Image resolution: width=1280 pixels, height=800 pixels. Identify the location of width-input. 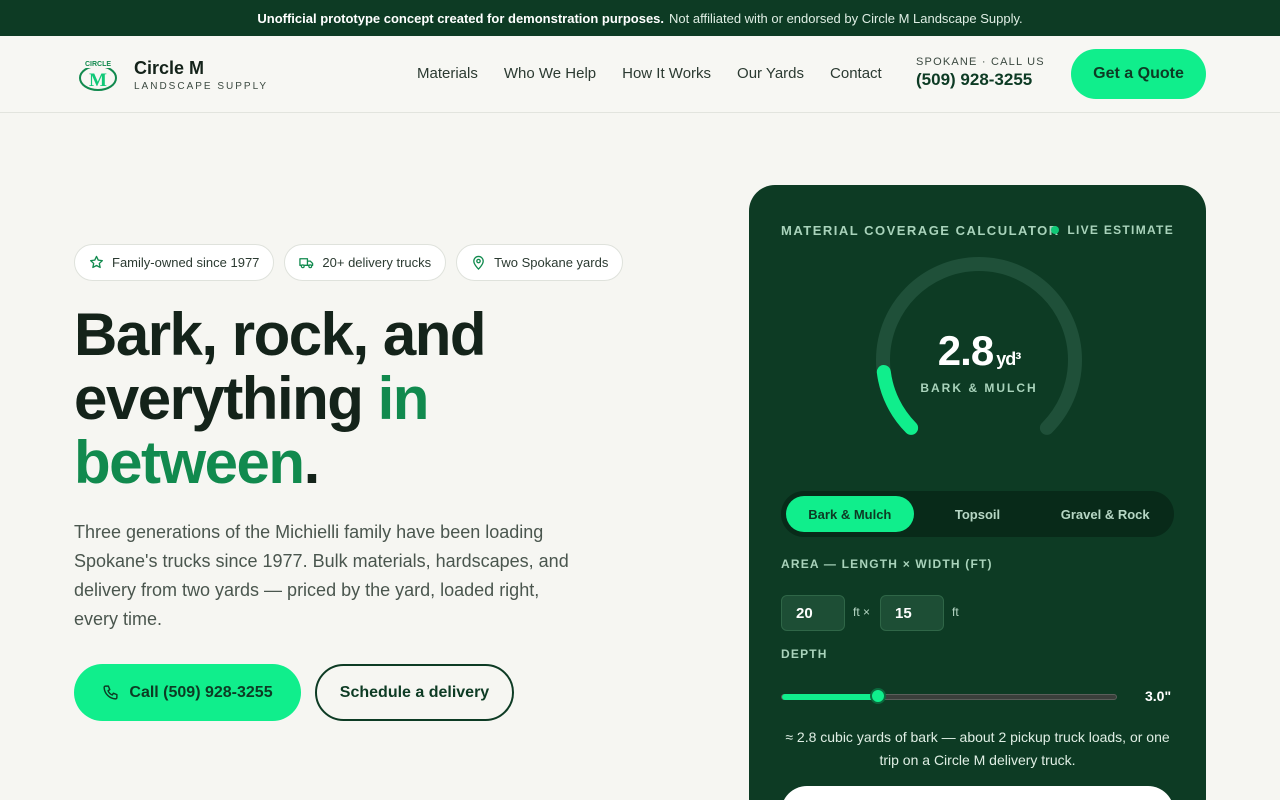
(912, 613).